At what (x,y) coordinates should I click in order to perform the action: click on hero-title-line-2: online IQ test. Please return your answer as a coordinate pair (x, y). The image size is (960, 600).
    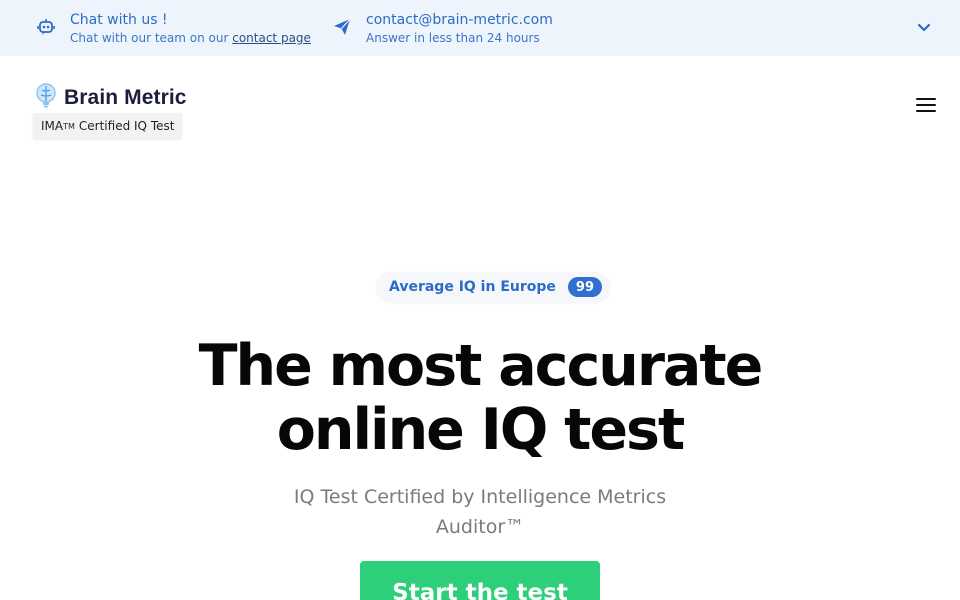
    Looking at the image, I should click on (481, 430).